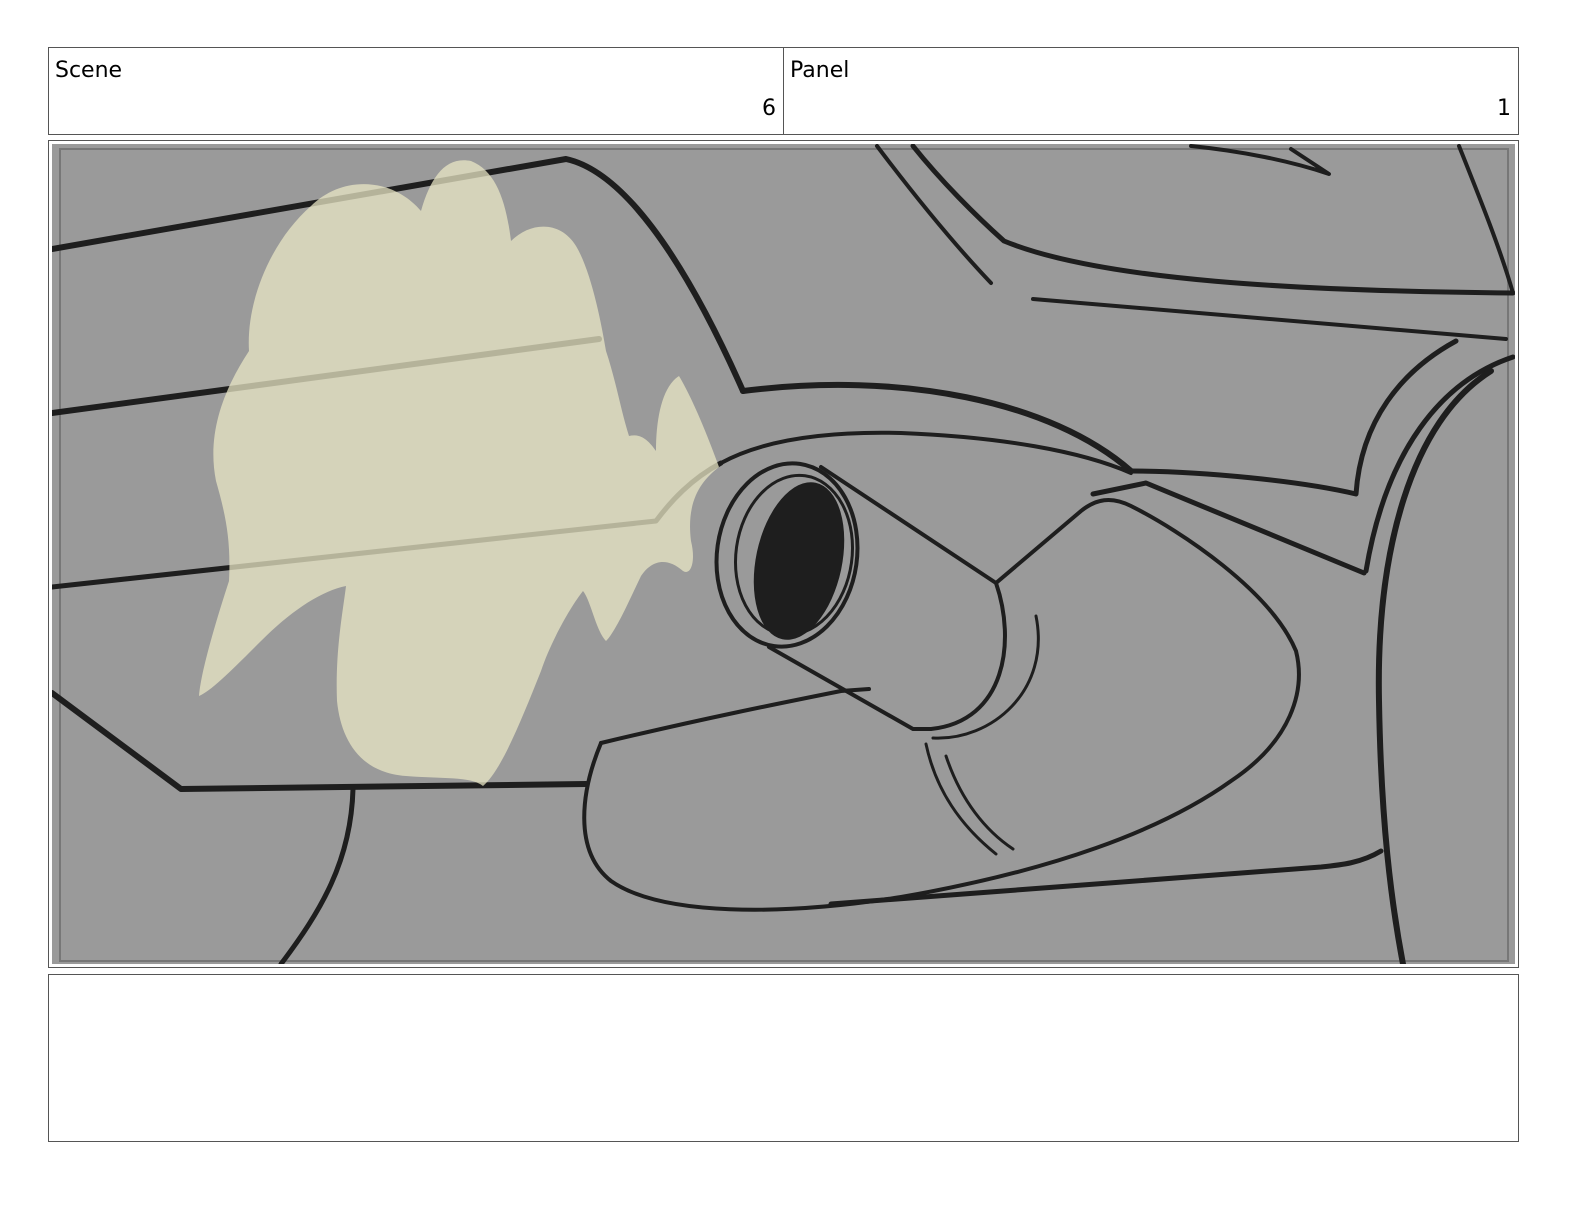 The width and height of the screenshot is (1584, 1224). What do you see at coordinates (1504, 108) in the screenshot?
I see `panel-number: 1` at bounding box center [1504, 108].